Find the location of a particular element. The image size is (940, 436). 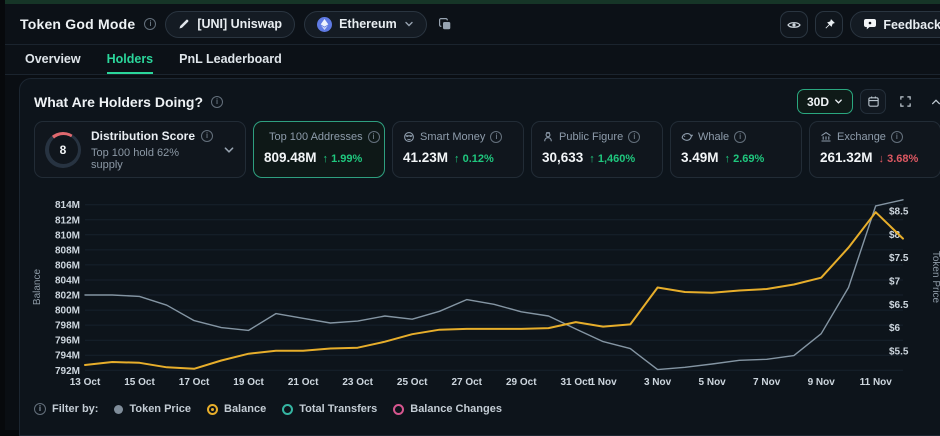

calendar-button is located at coordinates (873, 101).